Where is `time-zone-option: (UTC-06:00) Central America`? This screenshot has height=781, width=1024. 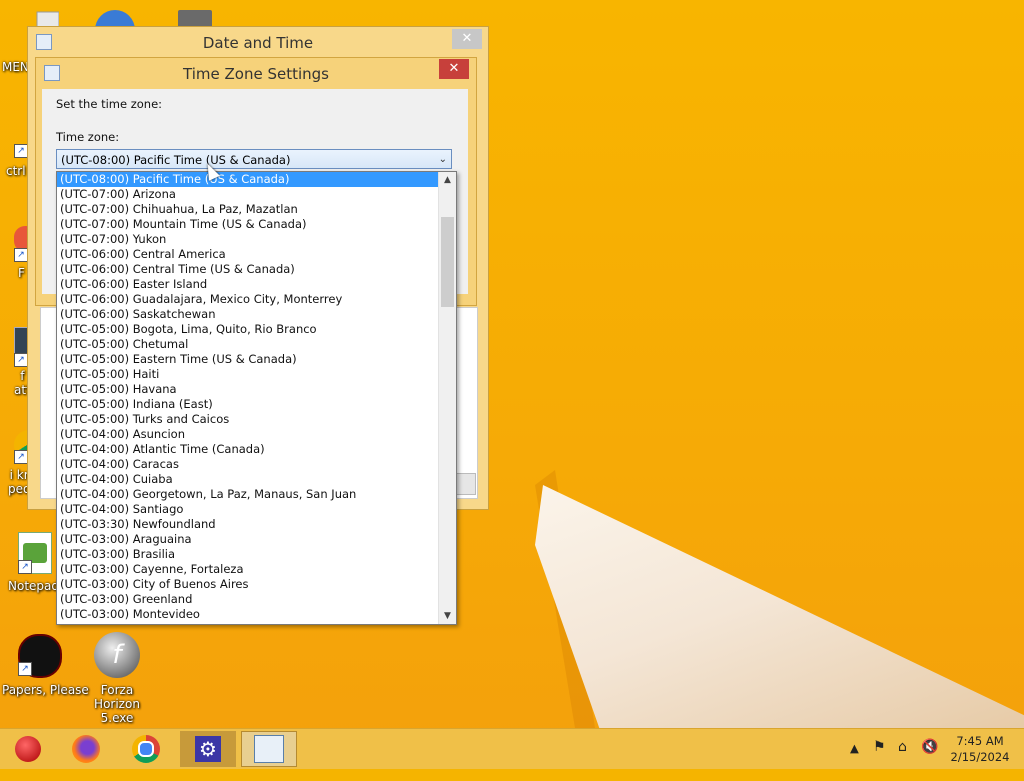
time-zone-option: (UTC-06:00) Central America is located at coordinates (247, 254).